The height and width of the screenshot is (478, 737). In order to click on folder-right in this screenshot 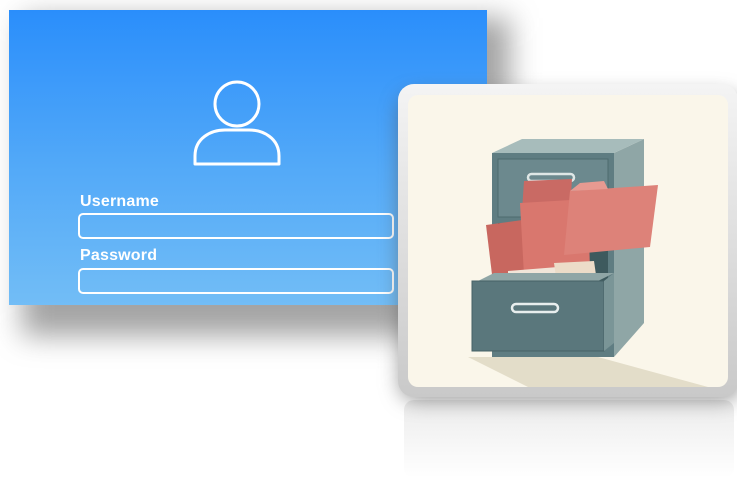, I will do `click(611, 220)`.